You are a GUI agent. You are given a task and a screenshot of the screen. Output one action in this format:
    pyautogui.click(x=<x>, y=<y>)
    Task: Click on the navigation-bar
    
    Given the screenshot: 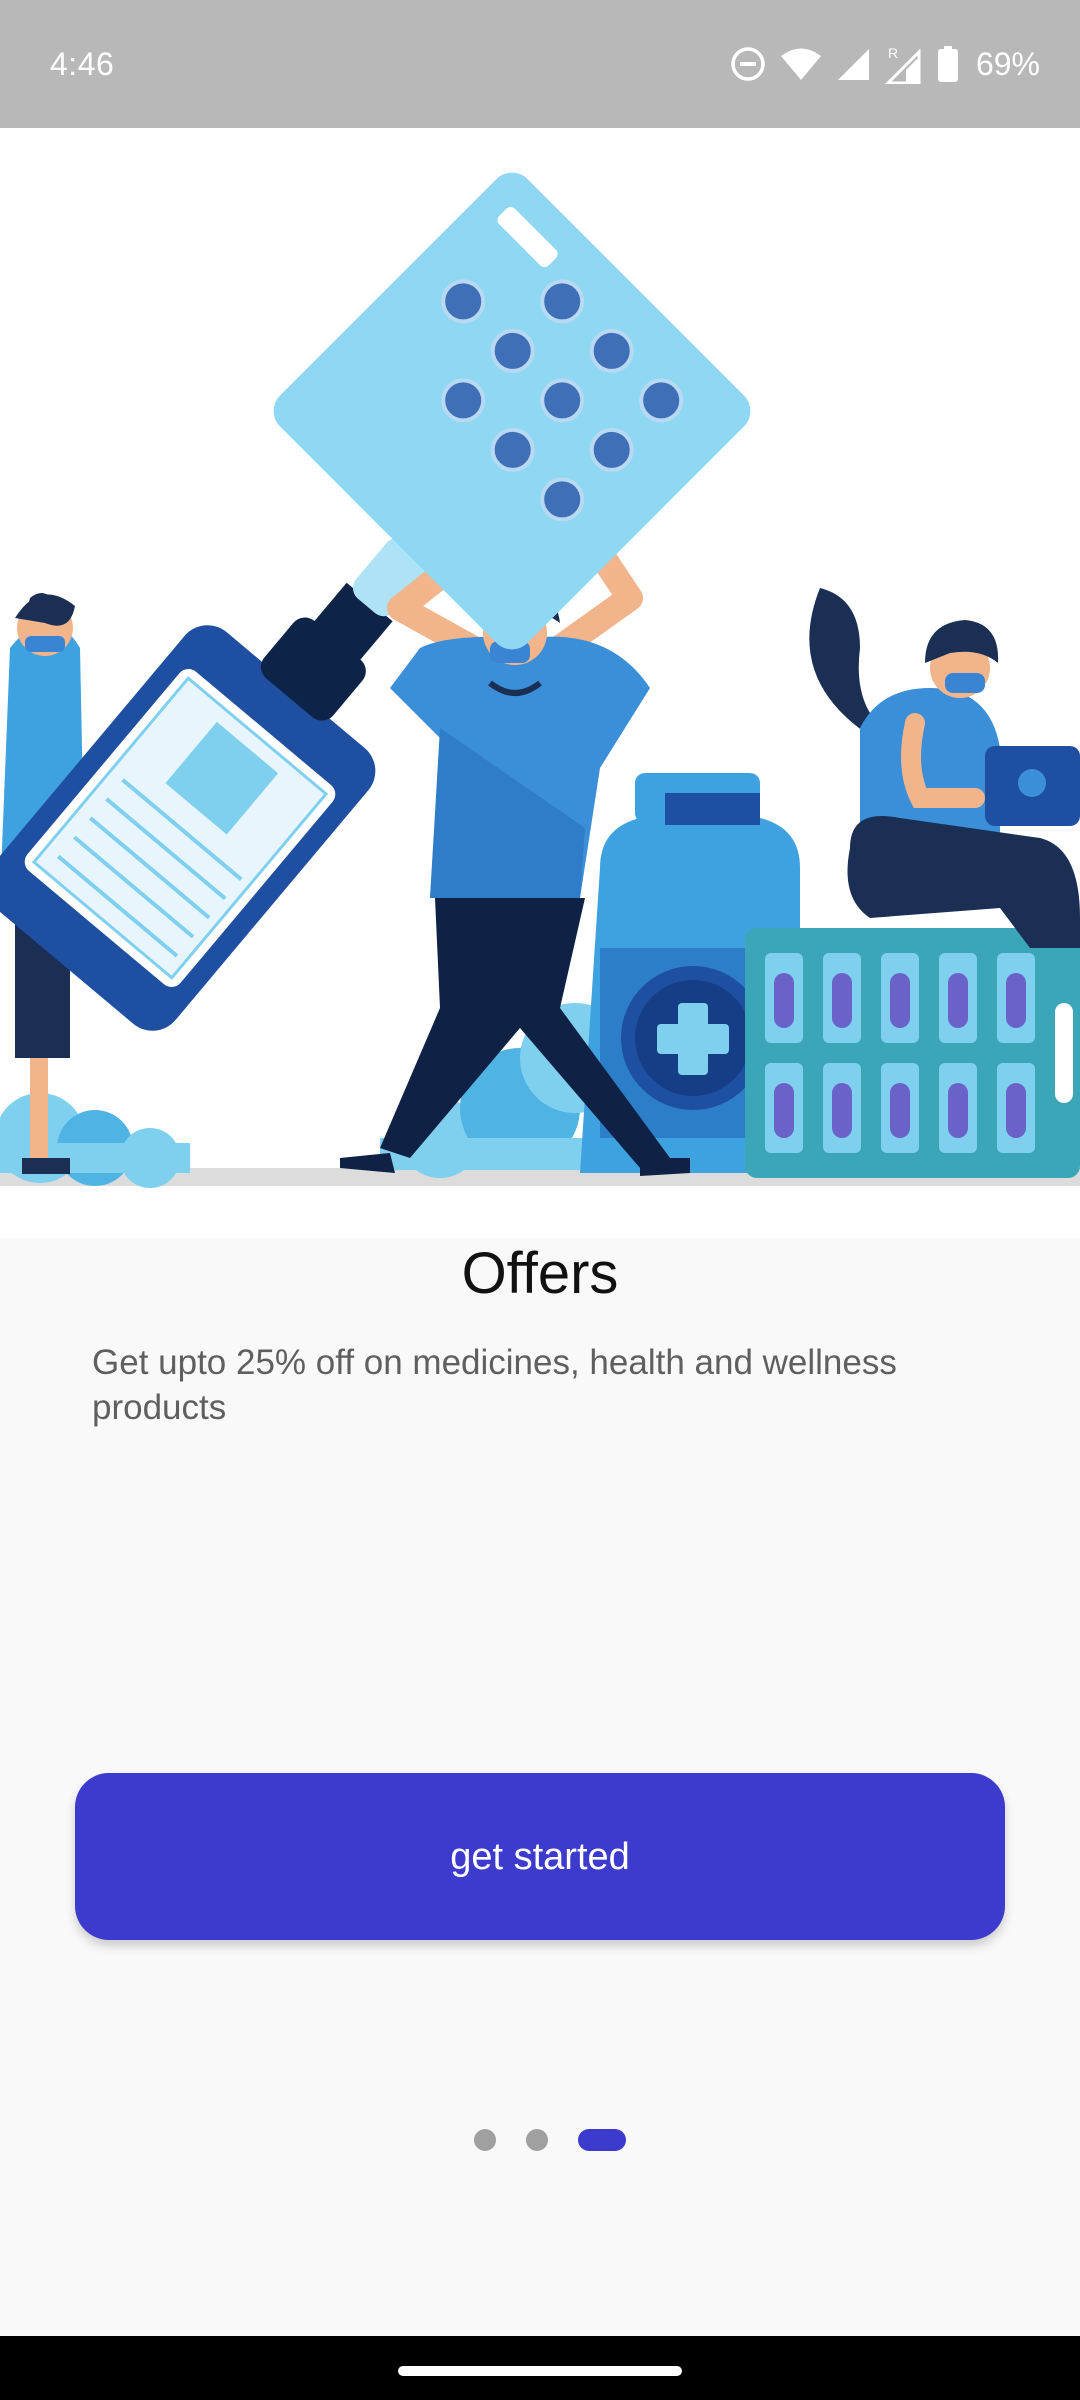 What is the action you would take?
    pyautogui.click(x=540, y=2368)
    